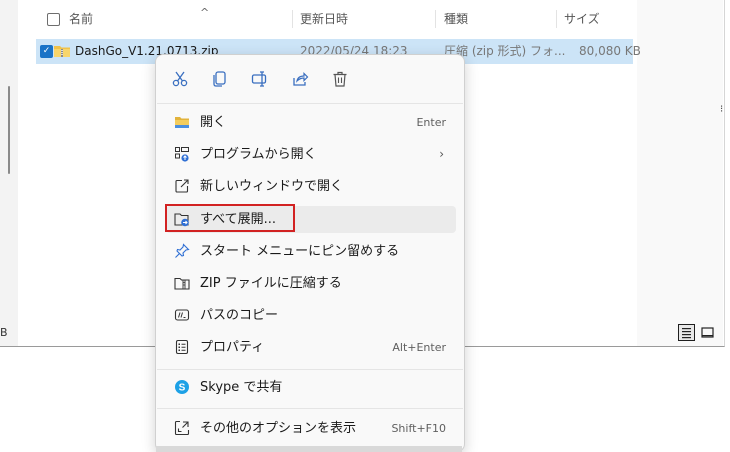 The height and width of the screenshot is (452, 730). Describe the element at coordinates (324, 19) in the screenshot. I see `column-modified: 更新日時` at that location.